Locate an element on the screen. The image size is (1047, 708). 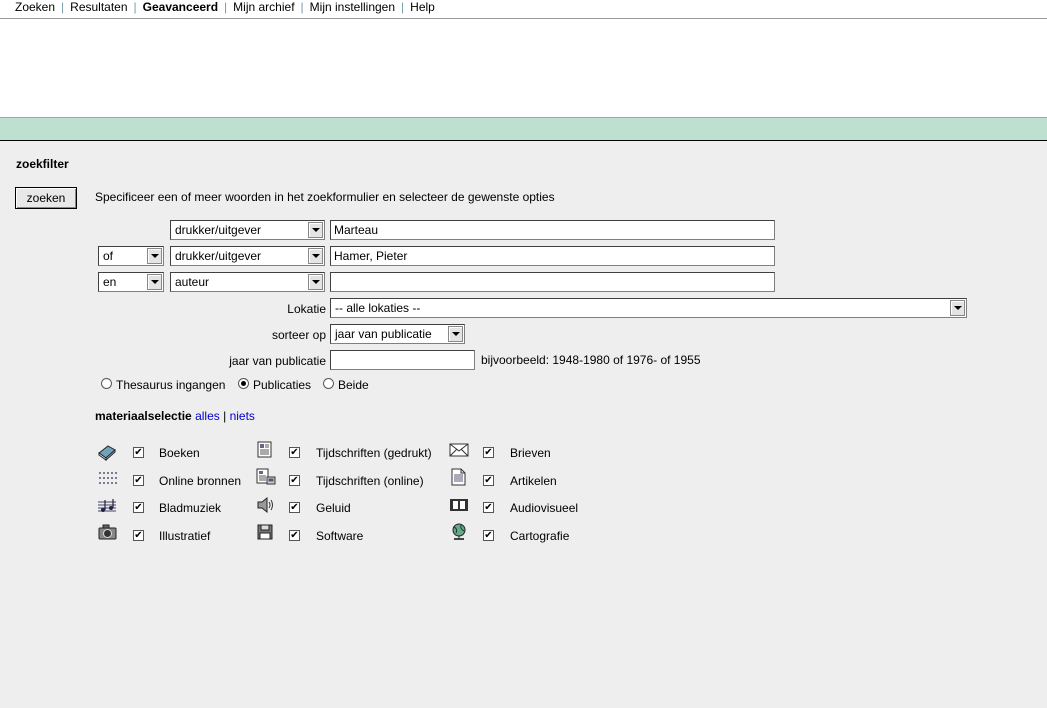
field-select-2: drukker/uitgever is located at coordinates (247, 256).